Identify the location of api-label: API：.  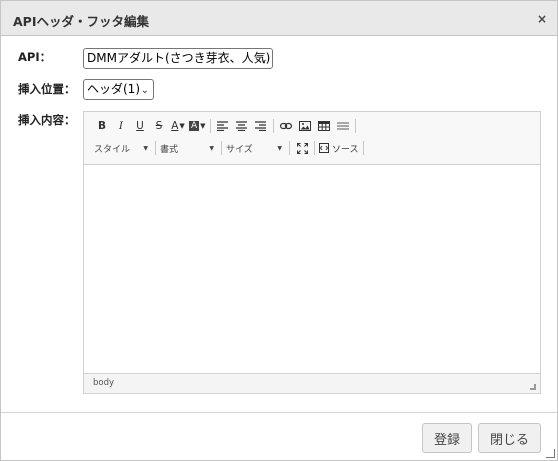
(35, 57).